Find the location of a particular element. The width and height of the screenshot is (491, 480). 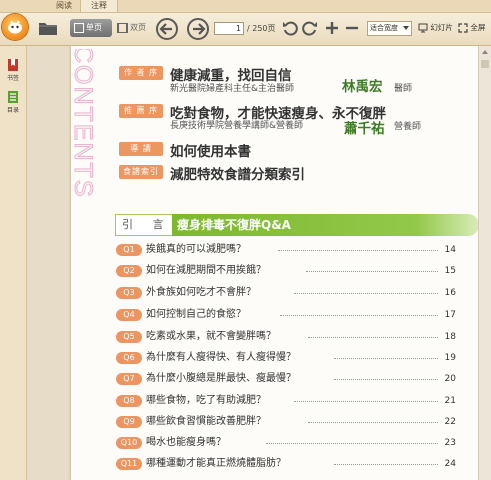

toc-badge: 食譜索引 is located at coordinates (141, 172).